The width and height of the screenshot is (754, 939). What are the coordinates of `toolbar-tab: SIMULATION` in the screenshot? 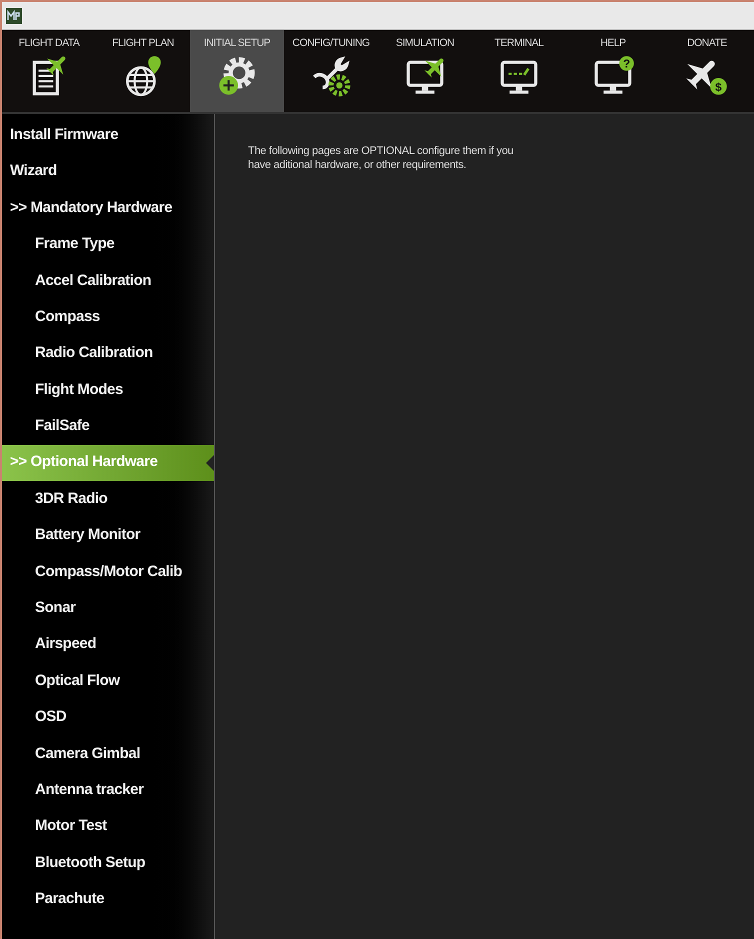 It's located at (425, 71).